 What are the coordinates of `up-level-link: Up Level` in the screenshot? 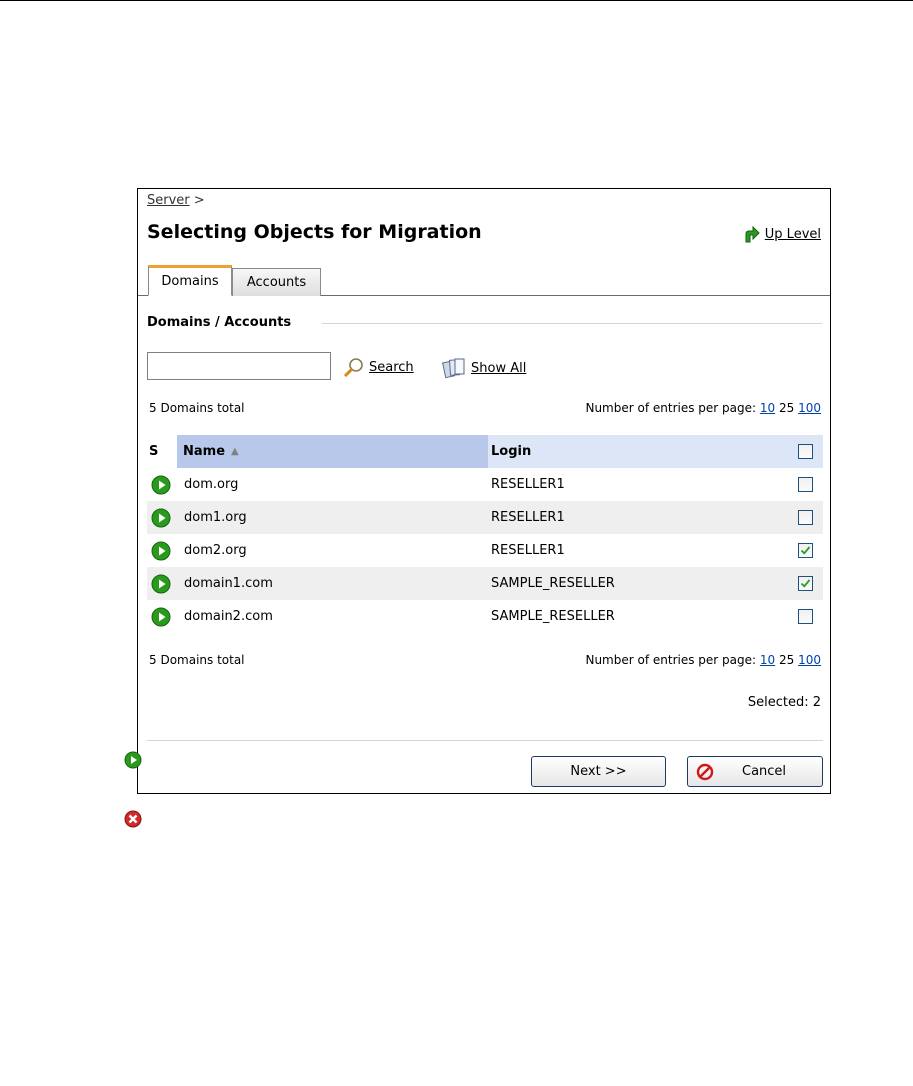 It's located at (793, 234).